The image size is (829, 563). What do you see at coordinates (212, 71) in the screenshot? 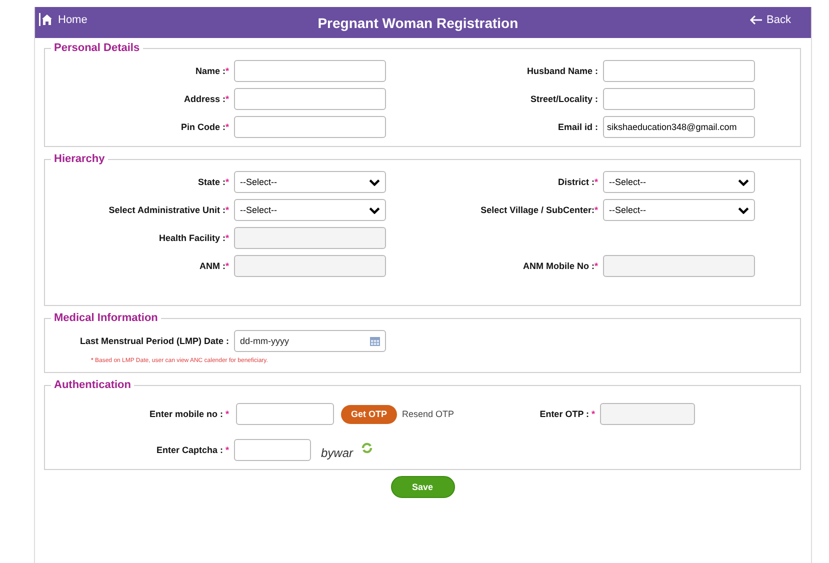
I see `field-label: Name :*` at bounding box center [212, 71].